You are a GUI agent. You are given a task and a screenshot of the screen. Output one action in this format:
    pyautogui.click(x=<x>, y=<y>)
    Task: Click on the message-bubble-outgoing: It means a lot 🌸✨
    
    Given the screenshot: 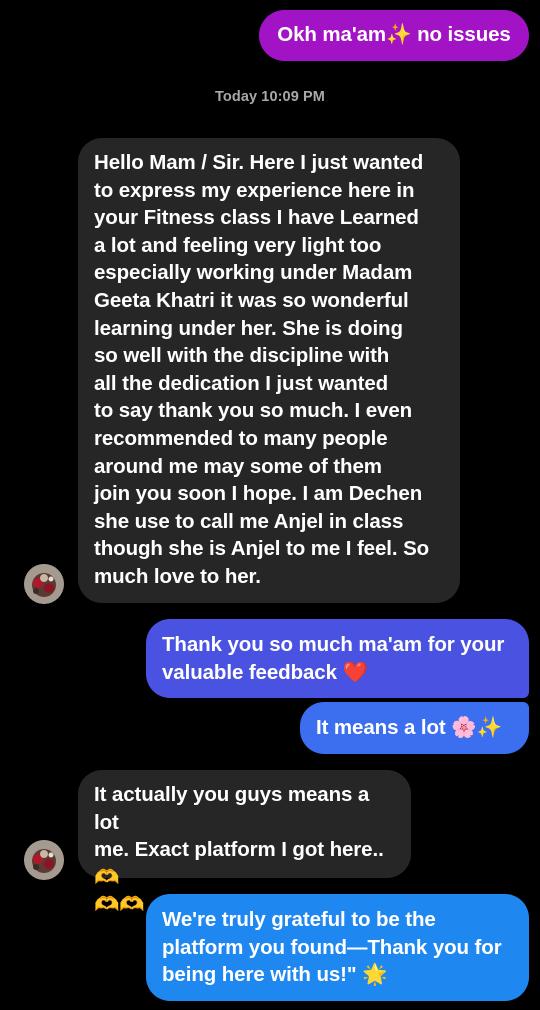 What is the action you would take?
    pyautogui.click(x=414, y=728)
    